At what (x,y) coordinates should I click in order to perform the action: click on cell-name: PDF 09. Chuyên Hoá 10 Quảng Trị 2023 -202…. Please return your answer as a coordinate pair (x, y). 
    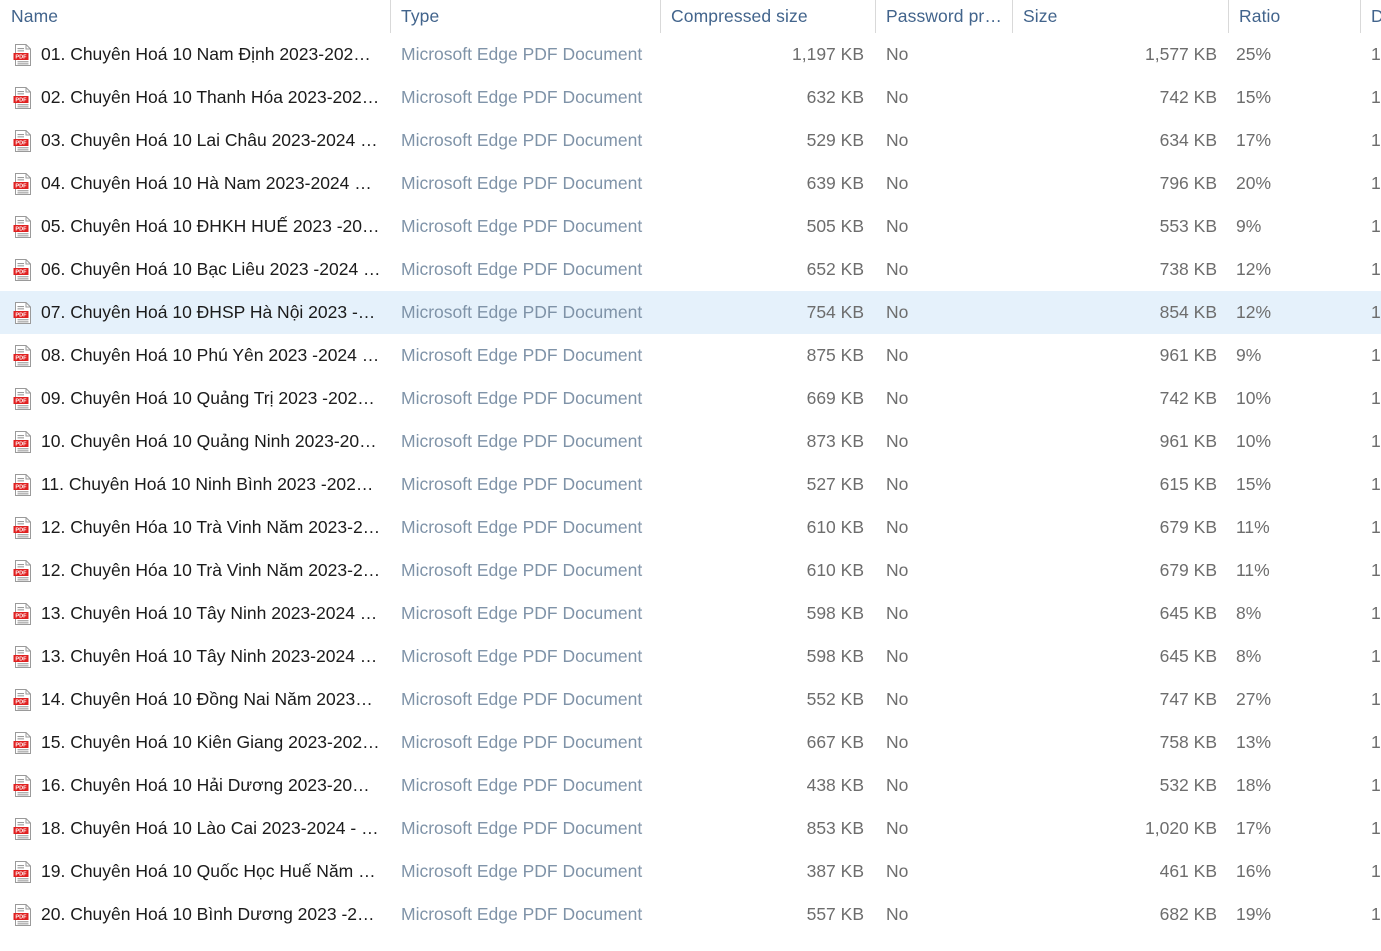
    Looking at the image, I should click on (195, 398).